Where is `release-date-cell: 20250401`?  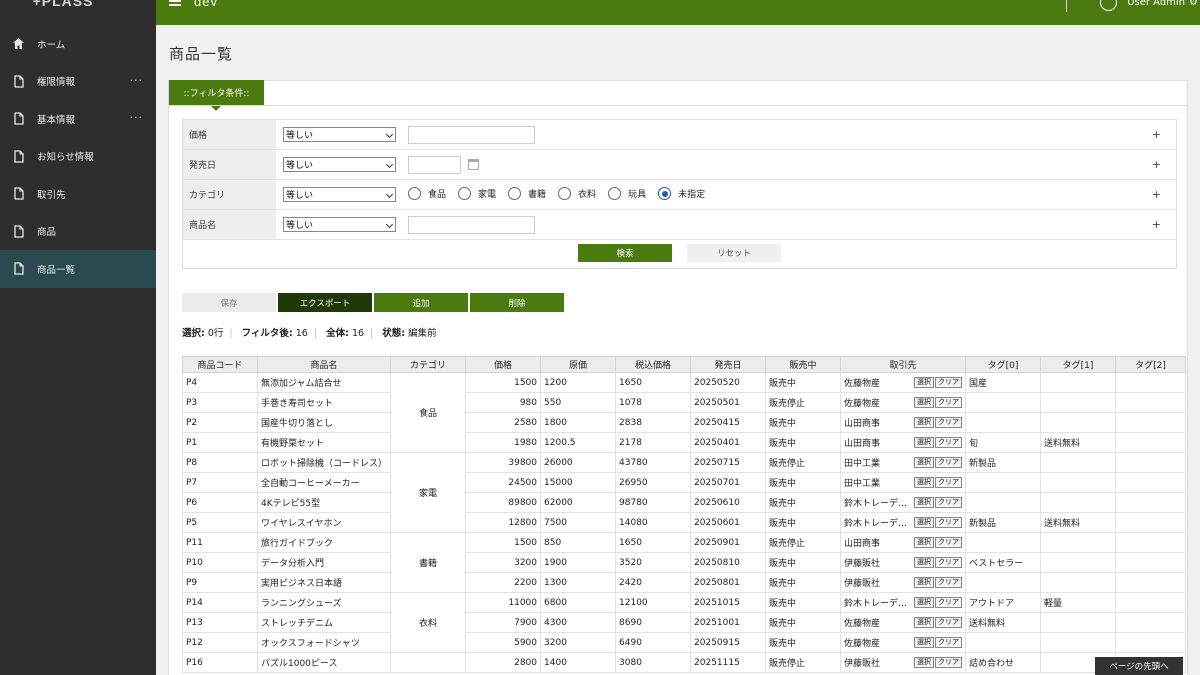 release-date-cell: 20250401 is located at coordinates (728, 442).